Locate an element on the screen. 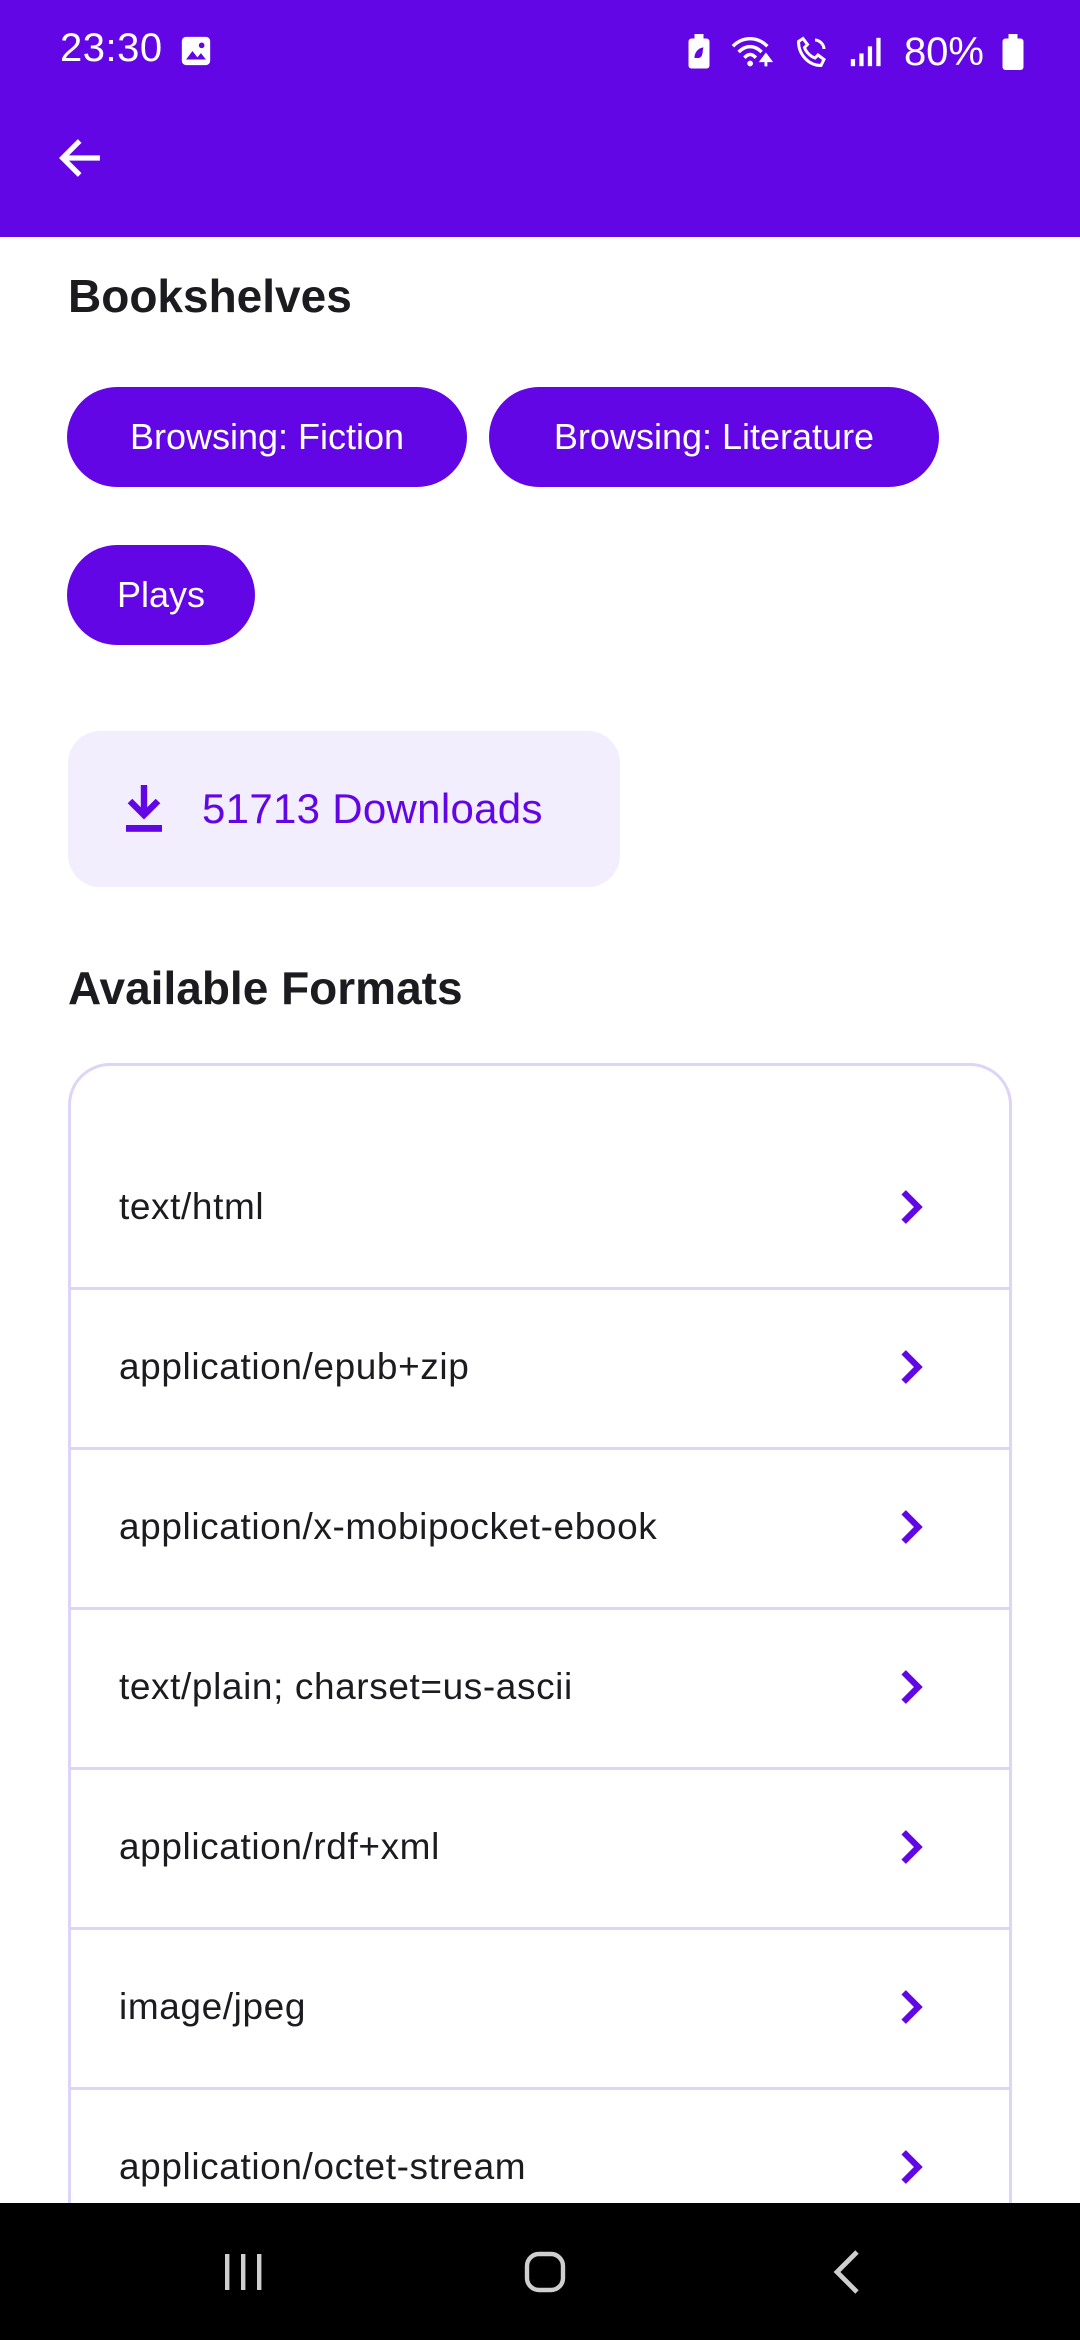 This screenshot has width=1080, height=2340. system-nav-bar is located at coordinates (540, 2271).